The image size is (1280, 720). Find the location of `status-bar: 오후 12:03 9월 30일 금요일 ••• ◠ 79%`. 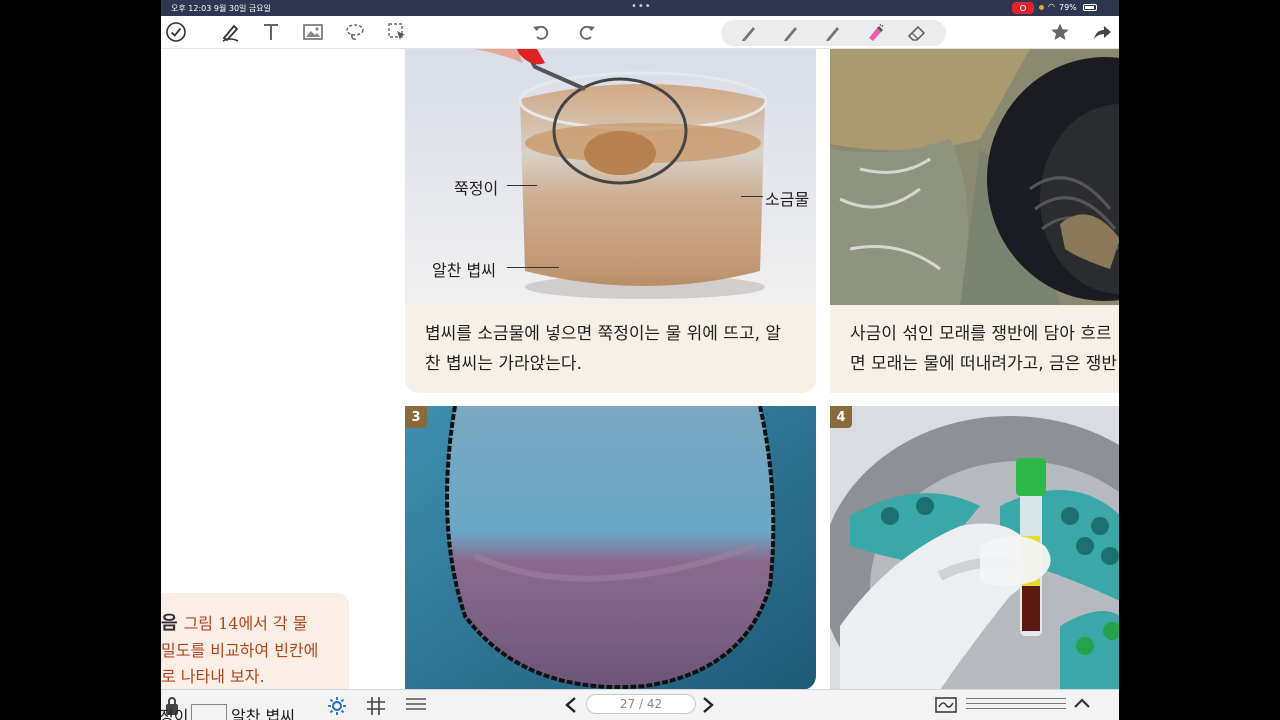

status-bar: 오후 12:03 9월 30일 금요일 ••• ◠ 79% is located at coordinates (640, 8).